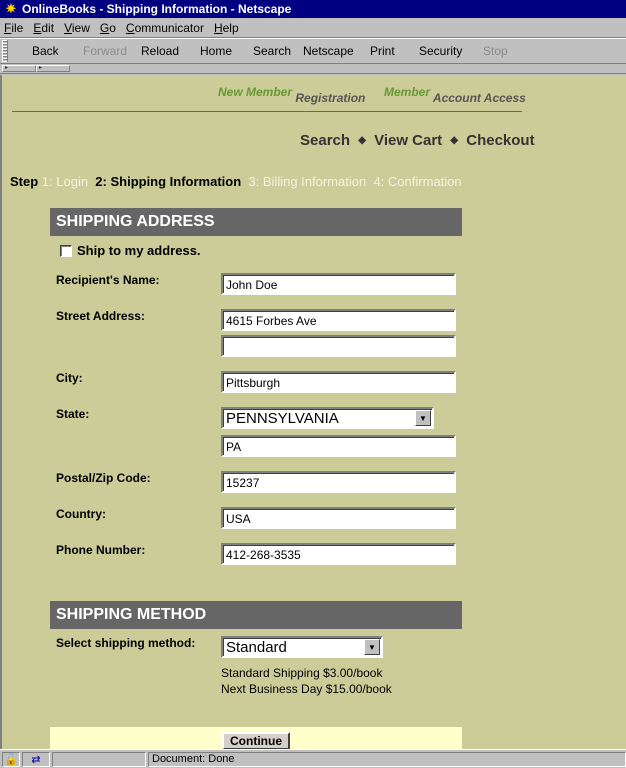  I want to click on toolbar-tab-2: ▸, so click(53, 68).